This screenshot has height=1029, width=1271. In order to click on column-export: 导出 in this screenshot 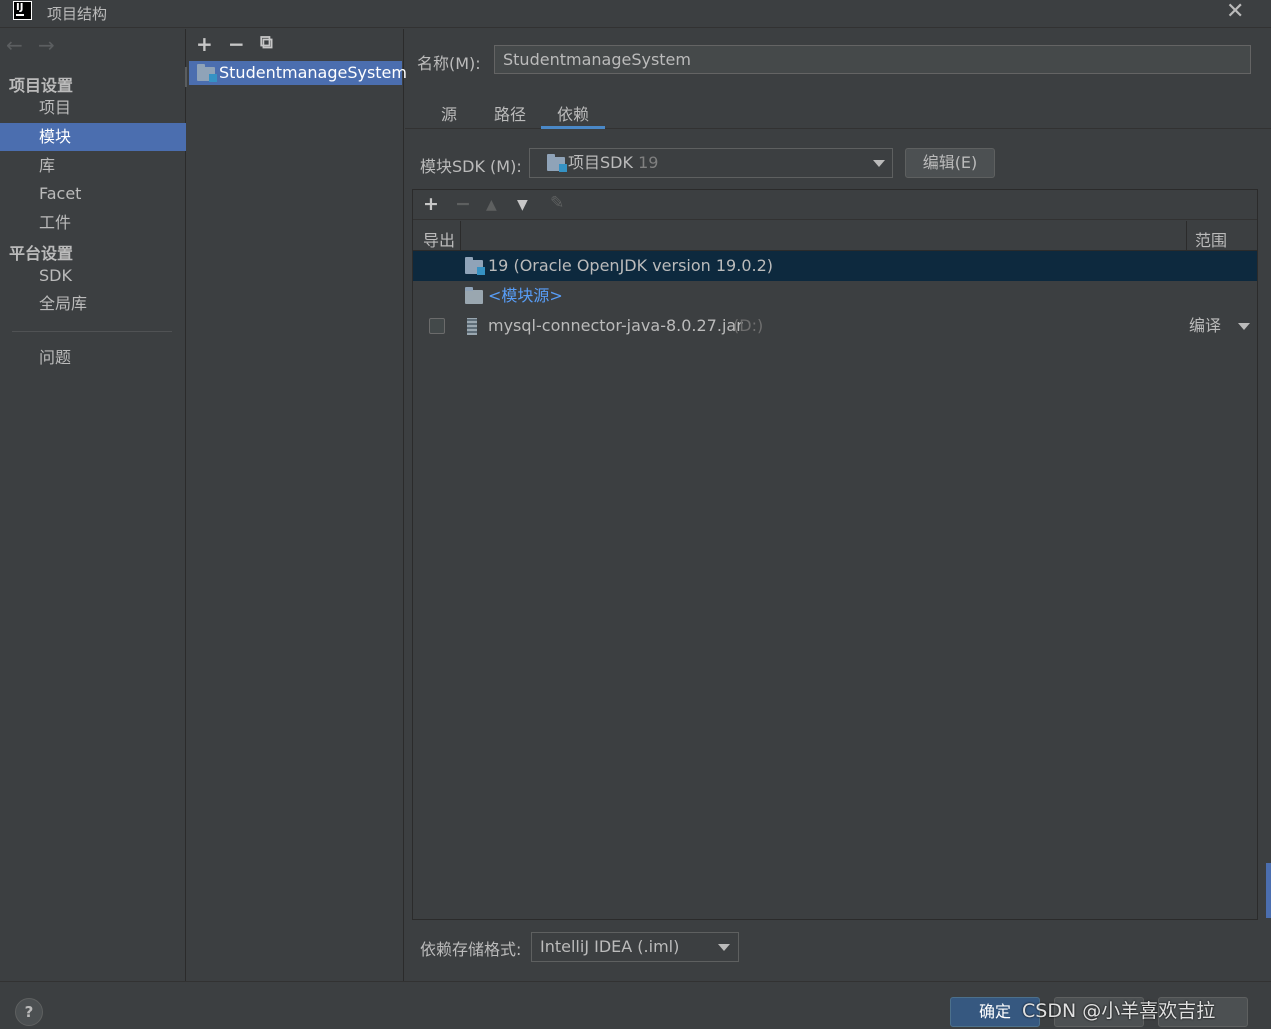, I will do `click(439, 239)`.